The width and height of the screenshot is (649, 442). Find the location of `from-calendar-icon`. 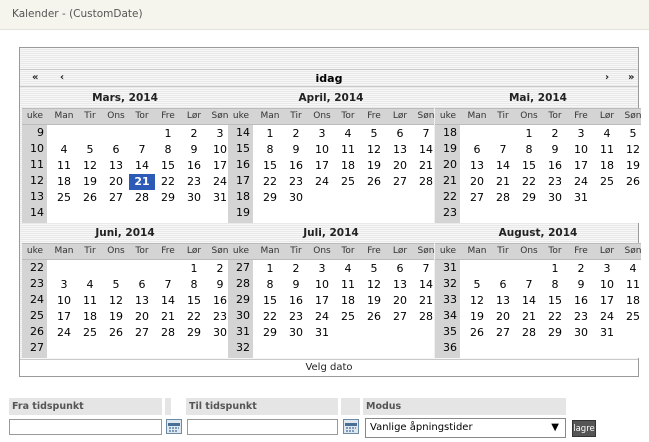

from-calendar-icon is located at coordinates (174, 426).